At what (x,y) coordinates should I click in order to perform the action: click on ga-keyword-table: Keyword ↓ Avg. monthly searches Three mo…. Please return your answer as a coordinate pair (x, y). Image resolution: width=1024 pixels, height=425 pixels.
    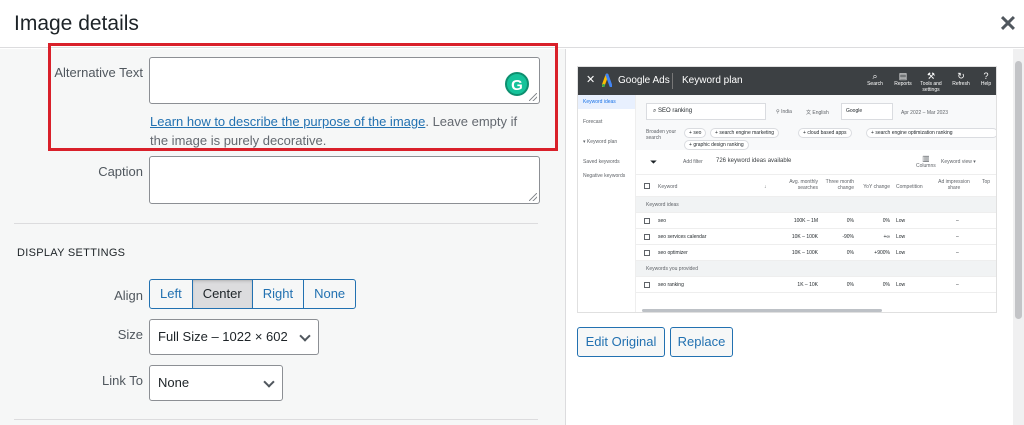
    Looking at the image, I should click on (816, 243).